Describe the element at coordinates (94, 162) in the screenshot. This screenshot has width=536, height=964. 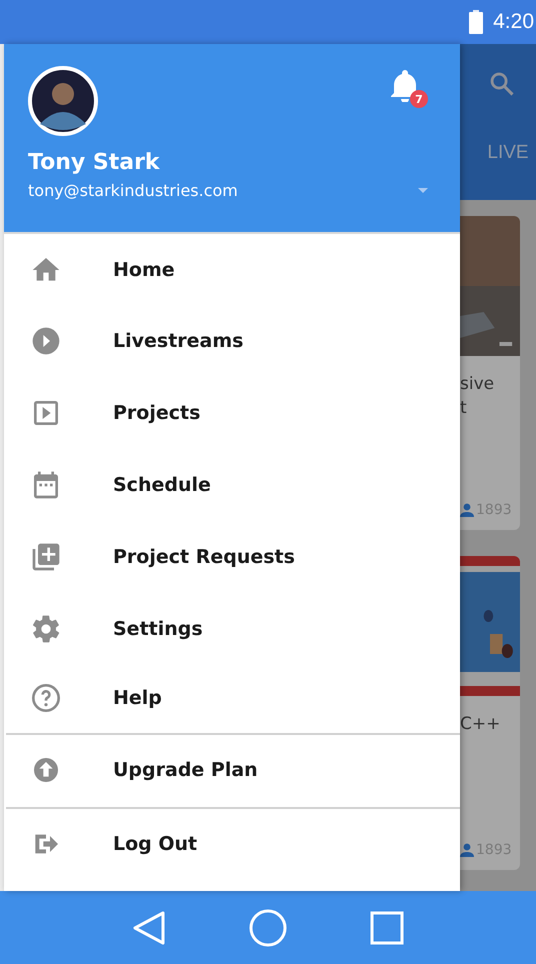
I see `user-name: Tony Stark` at that location.